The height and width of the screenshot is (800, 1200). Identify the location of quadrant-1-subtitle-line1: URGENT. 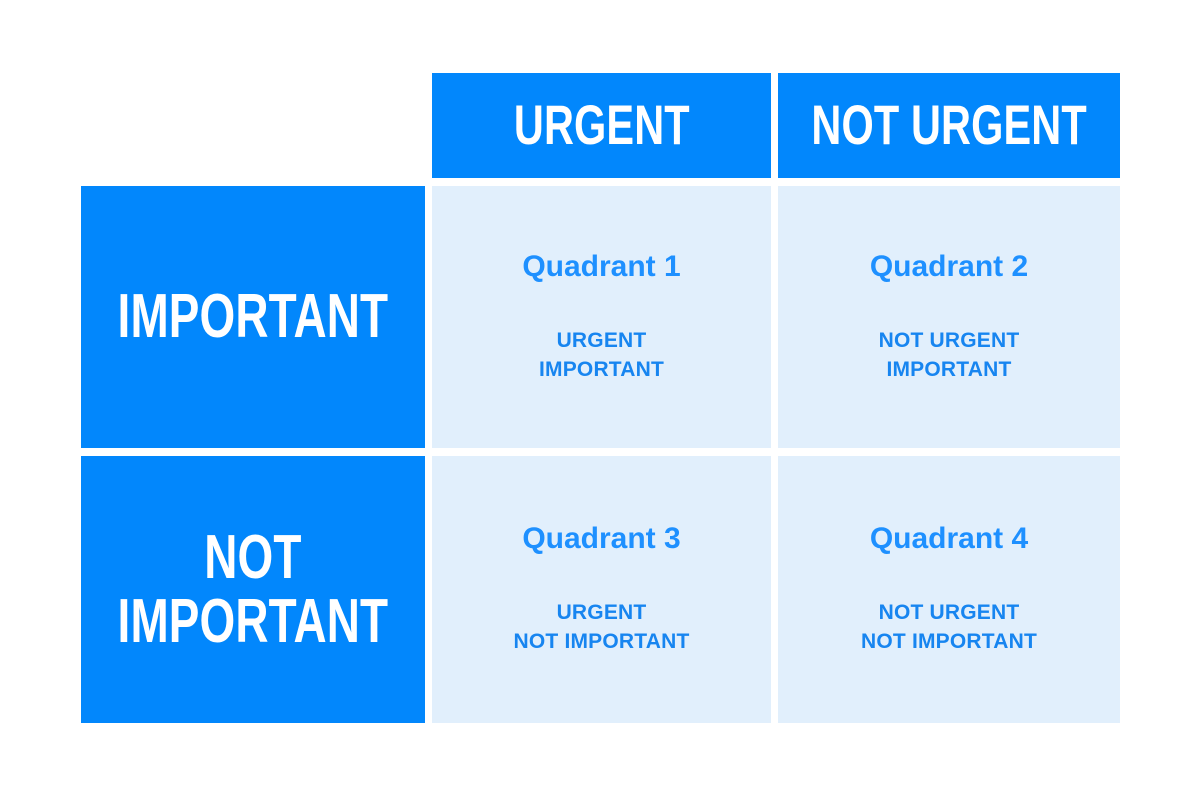
(601, 340).